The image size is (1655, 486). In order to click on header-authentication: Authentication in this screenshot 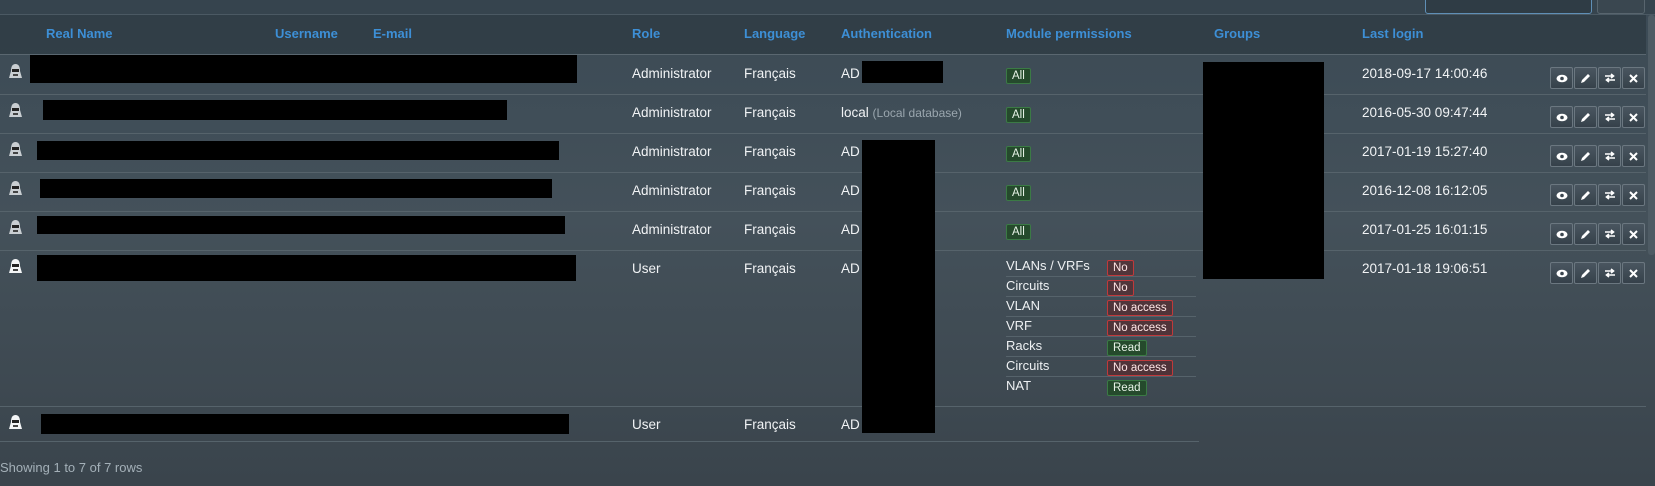, I will do `click(886, 33)`.